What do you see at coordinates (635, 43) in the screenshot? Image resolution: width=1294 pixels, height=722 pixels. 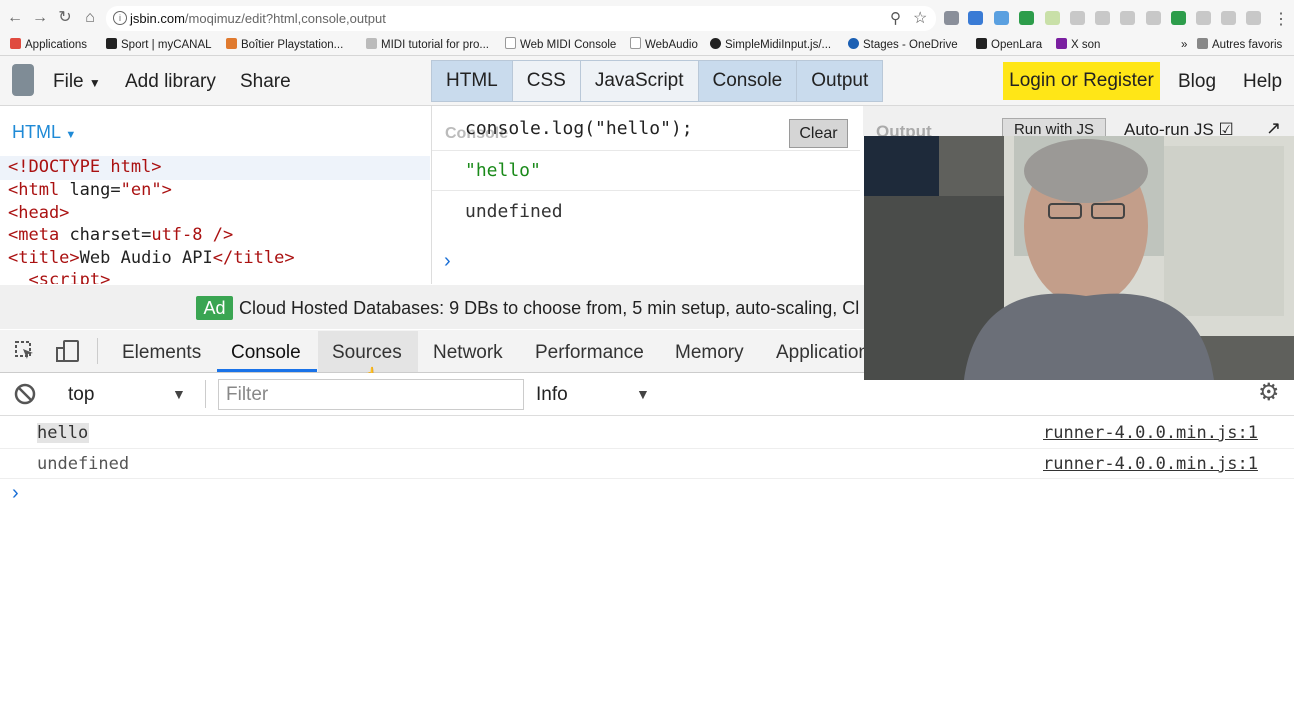 I see `page-icon` at bounding box center [635, 43].